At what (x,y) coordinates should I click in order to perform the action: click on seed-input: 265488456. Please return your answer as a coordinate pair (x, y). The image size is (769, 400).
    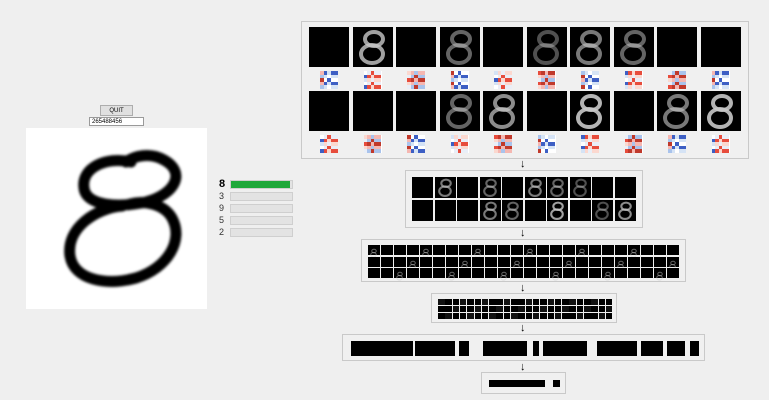
    Looking at the image, I should click on (116, 121).